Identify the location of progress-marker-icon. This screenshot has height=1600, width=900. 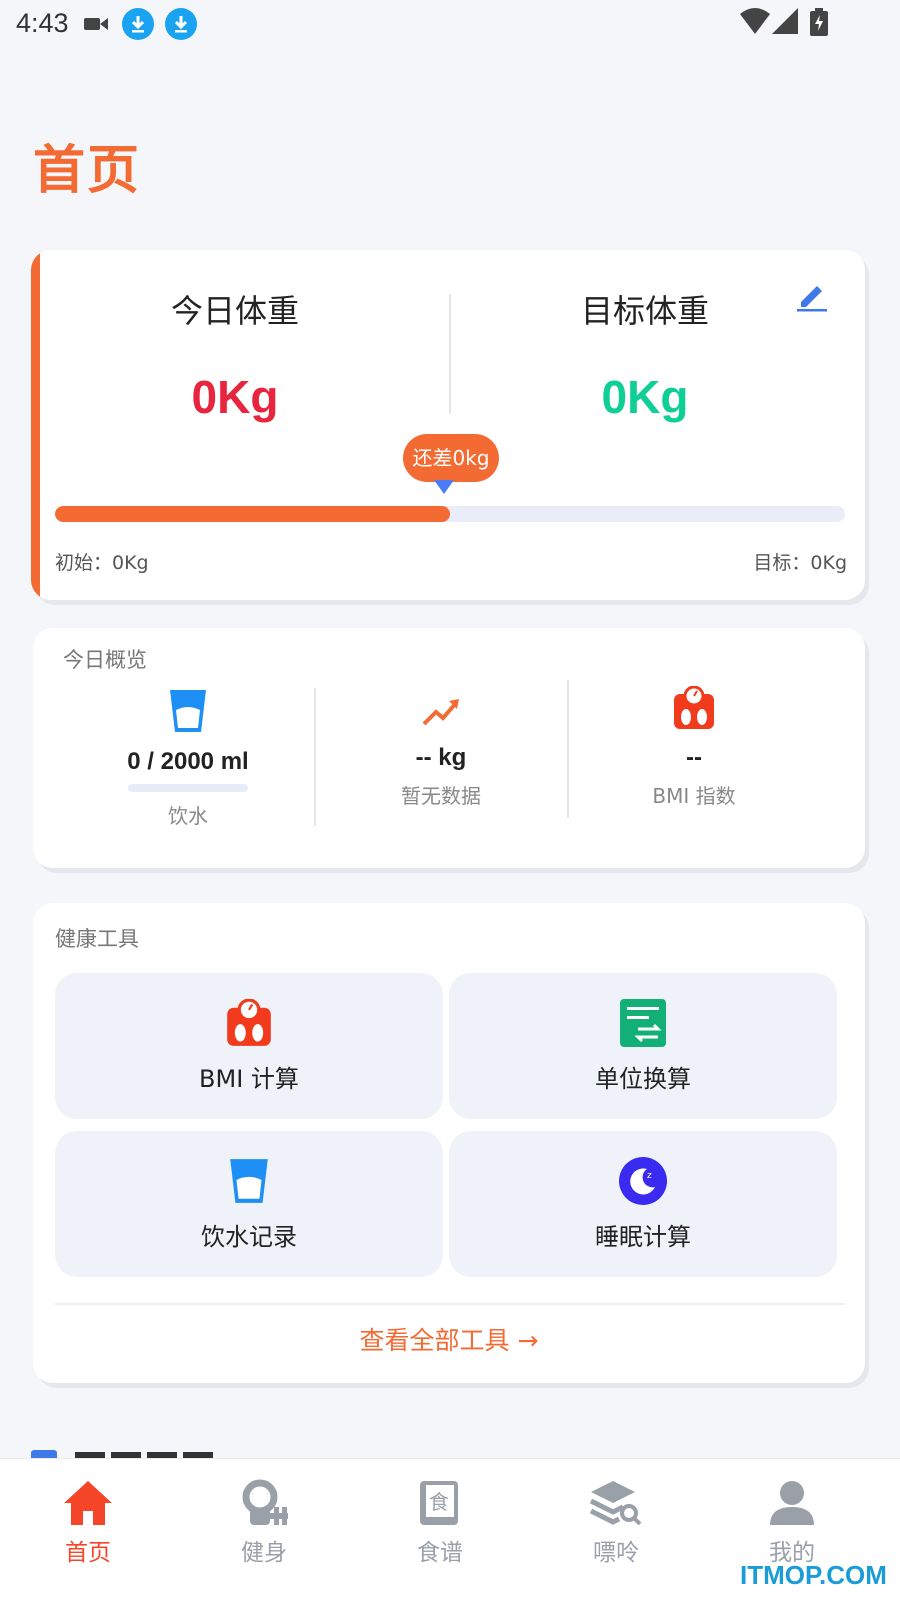
(444, 487).